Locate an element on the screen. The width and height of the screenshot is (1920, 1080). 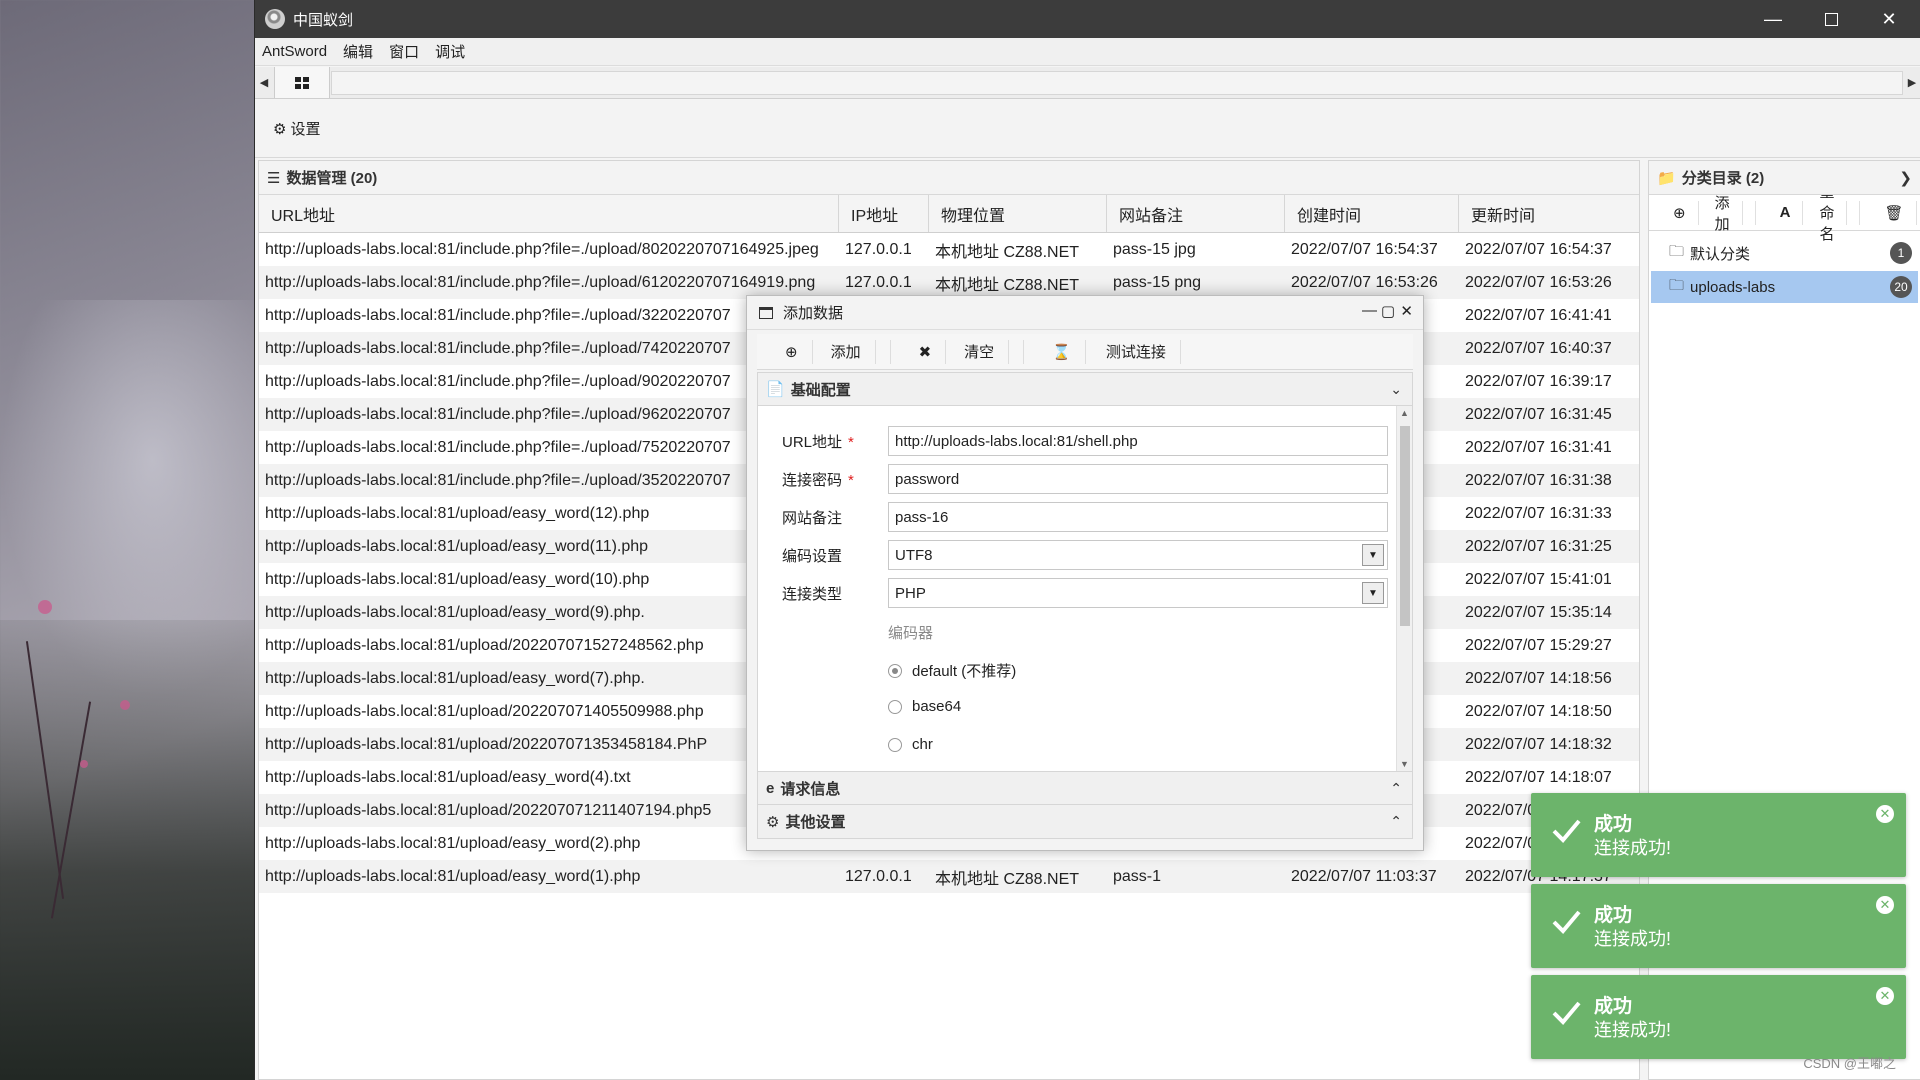
section-request-label: 请求信息 is located at coordinates (810, 789).